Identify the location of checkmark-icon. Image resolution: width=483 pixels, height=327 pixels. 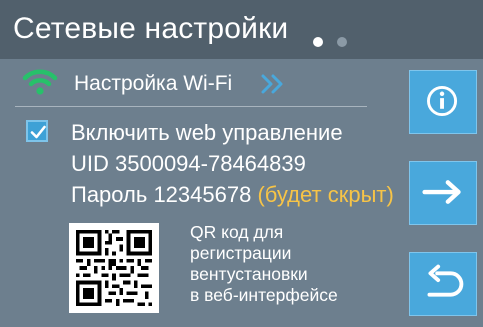
(38, 132).